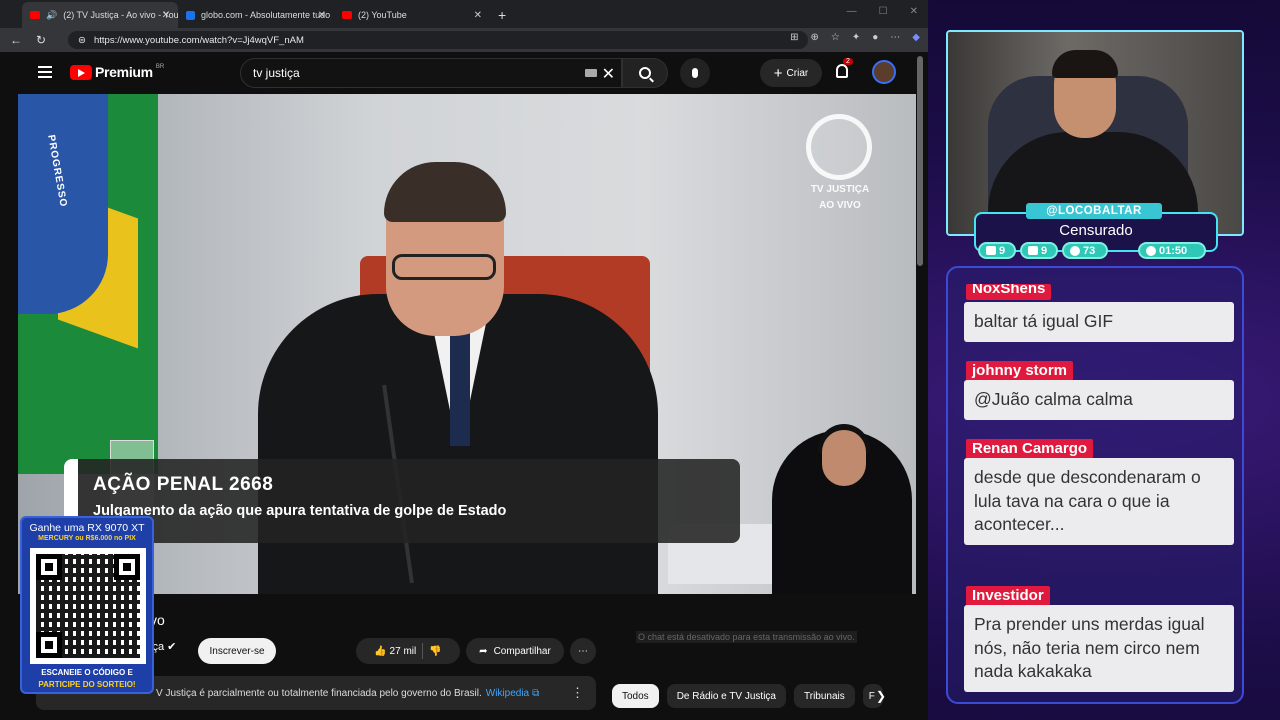 The image size is (1280, 720). I want to click on mic-icon, so click(695, 73).